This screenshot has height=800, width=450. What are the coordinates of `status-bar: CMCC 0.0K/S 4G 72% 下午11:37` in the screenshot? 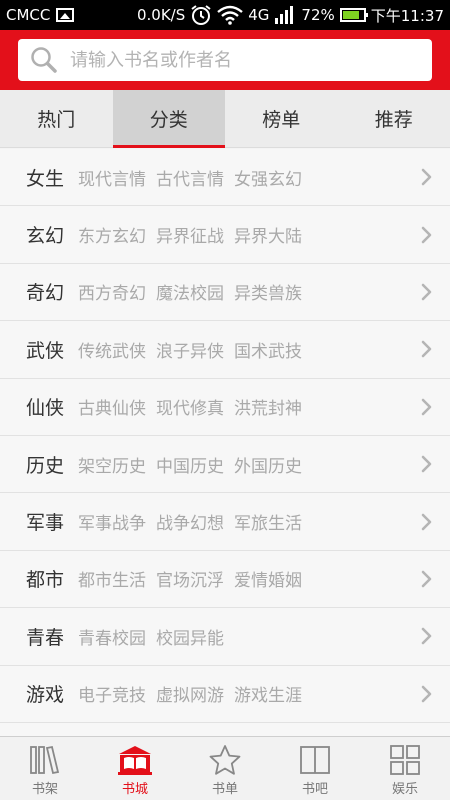 It's located at (225, 15).